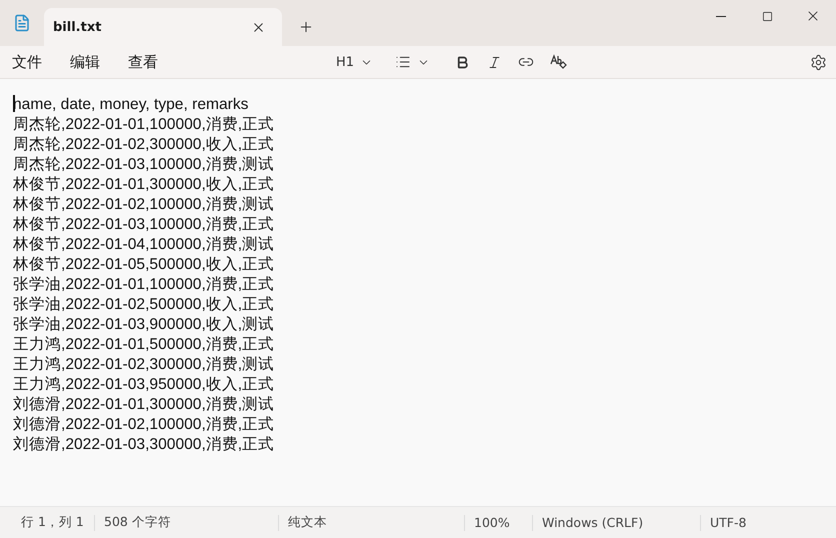 This screenshot has height=538, width=836. What do you see at coordinates (144, 165) in the screenshot?
I see `text-line: 周杰轮,2022-01-03,100000,消费,测试` at bounding box center [144, 165].